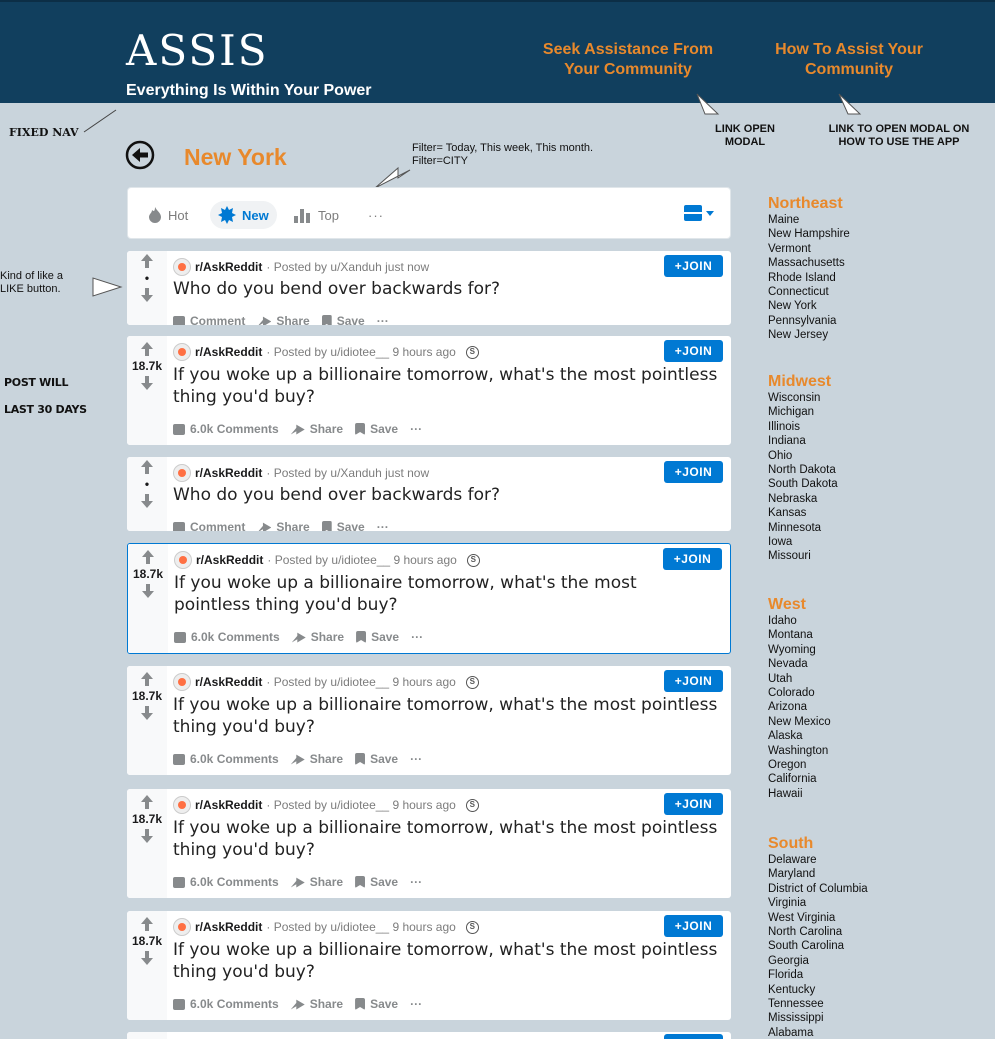 The width and height of the screenshot is (995, 1039). What do you see at coordinates (316, 215) in the screenshot?
I see `sort-top-tab: Top` at bounding box center [316, 215].